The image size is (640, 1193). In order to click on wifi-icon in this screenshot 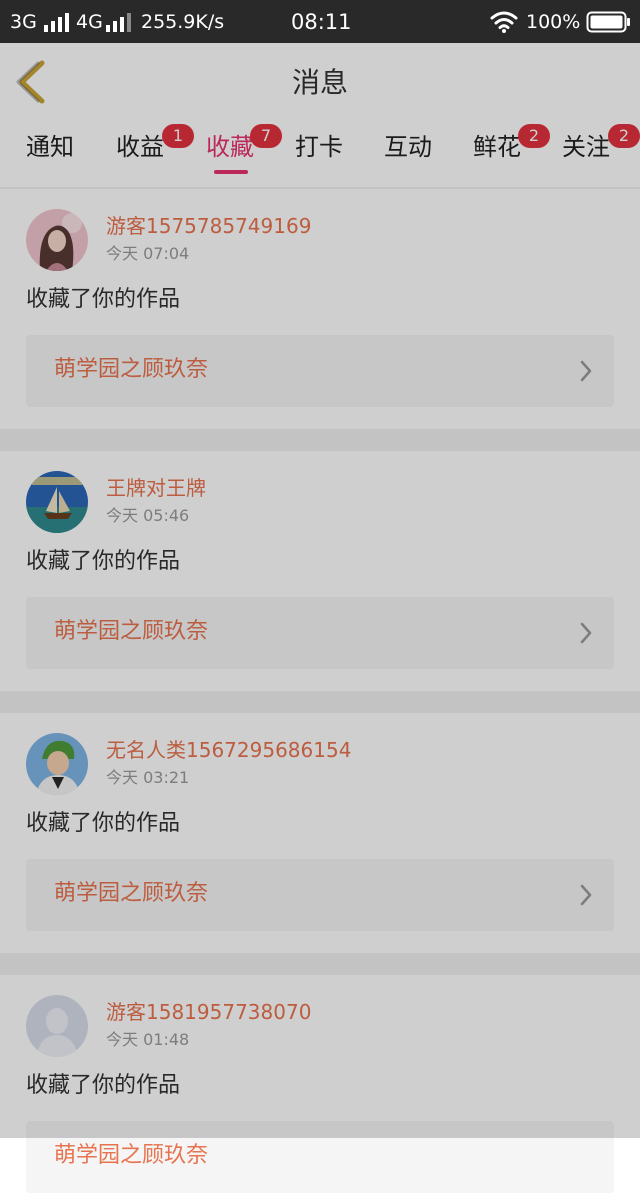, I will do `click(504, 22)`.